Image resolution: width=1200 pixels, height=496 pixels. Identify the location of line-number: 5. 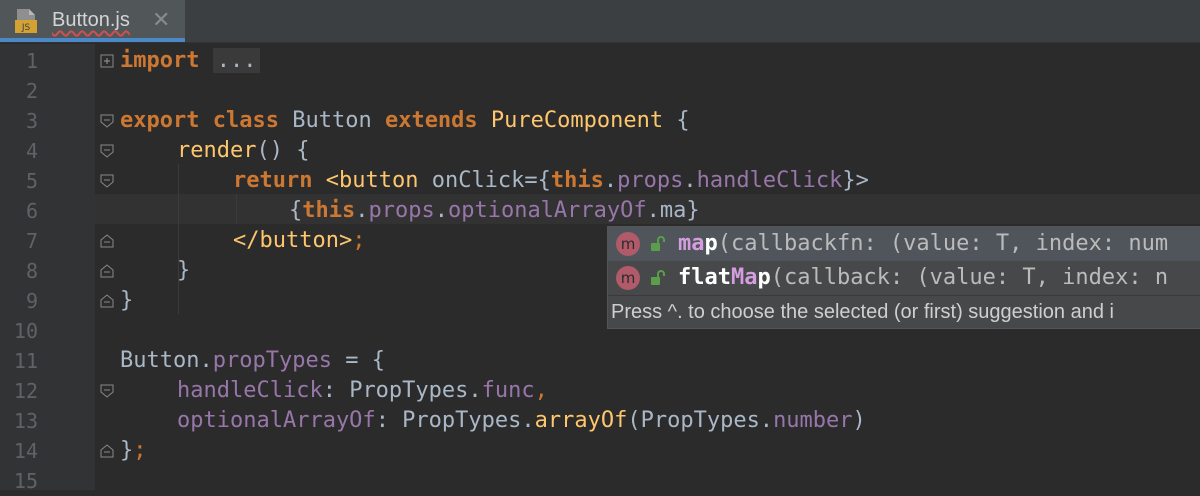
(31, 181).